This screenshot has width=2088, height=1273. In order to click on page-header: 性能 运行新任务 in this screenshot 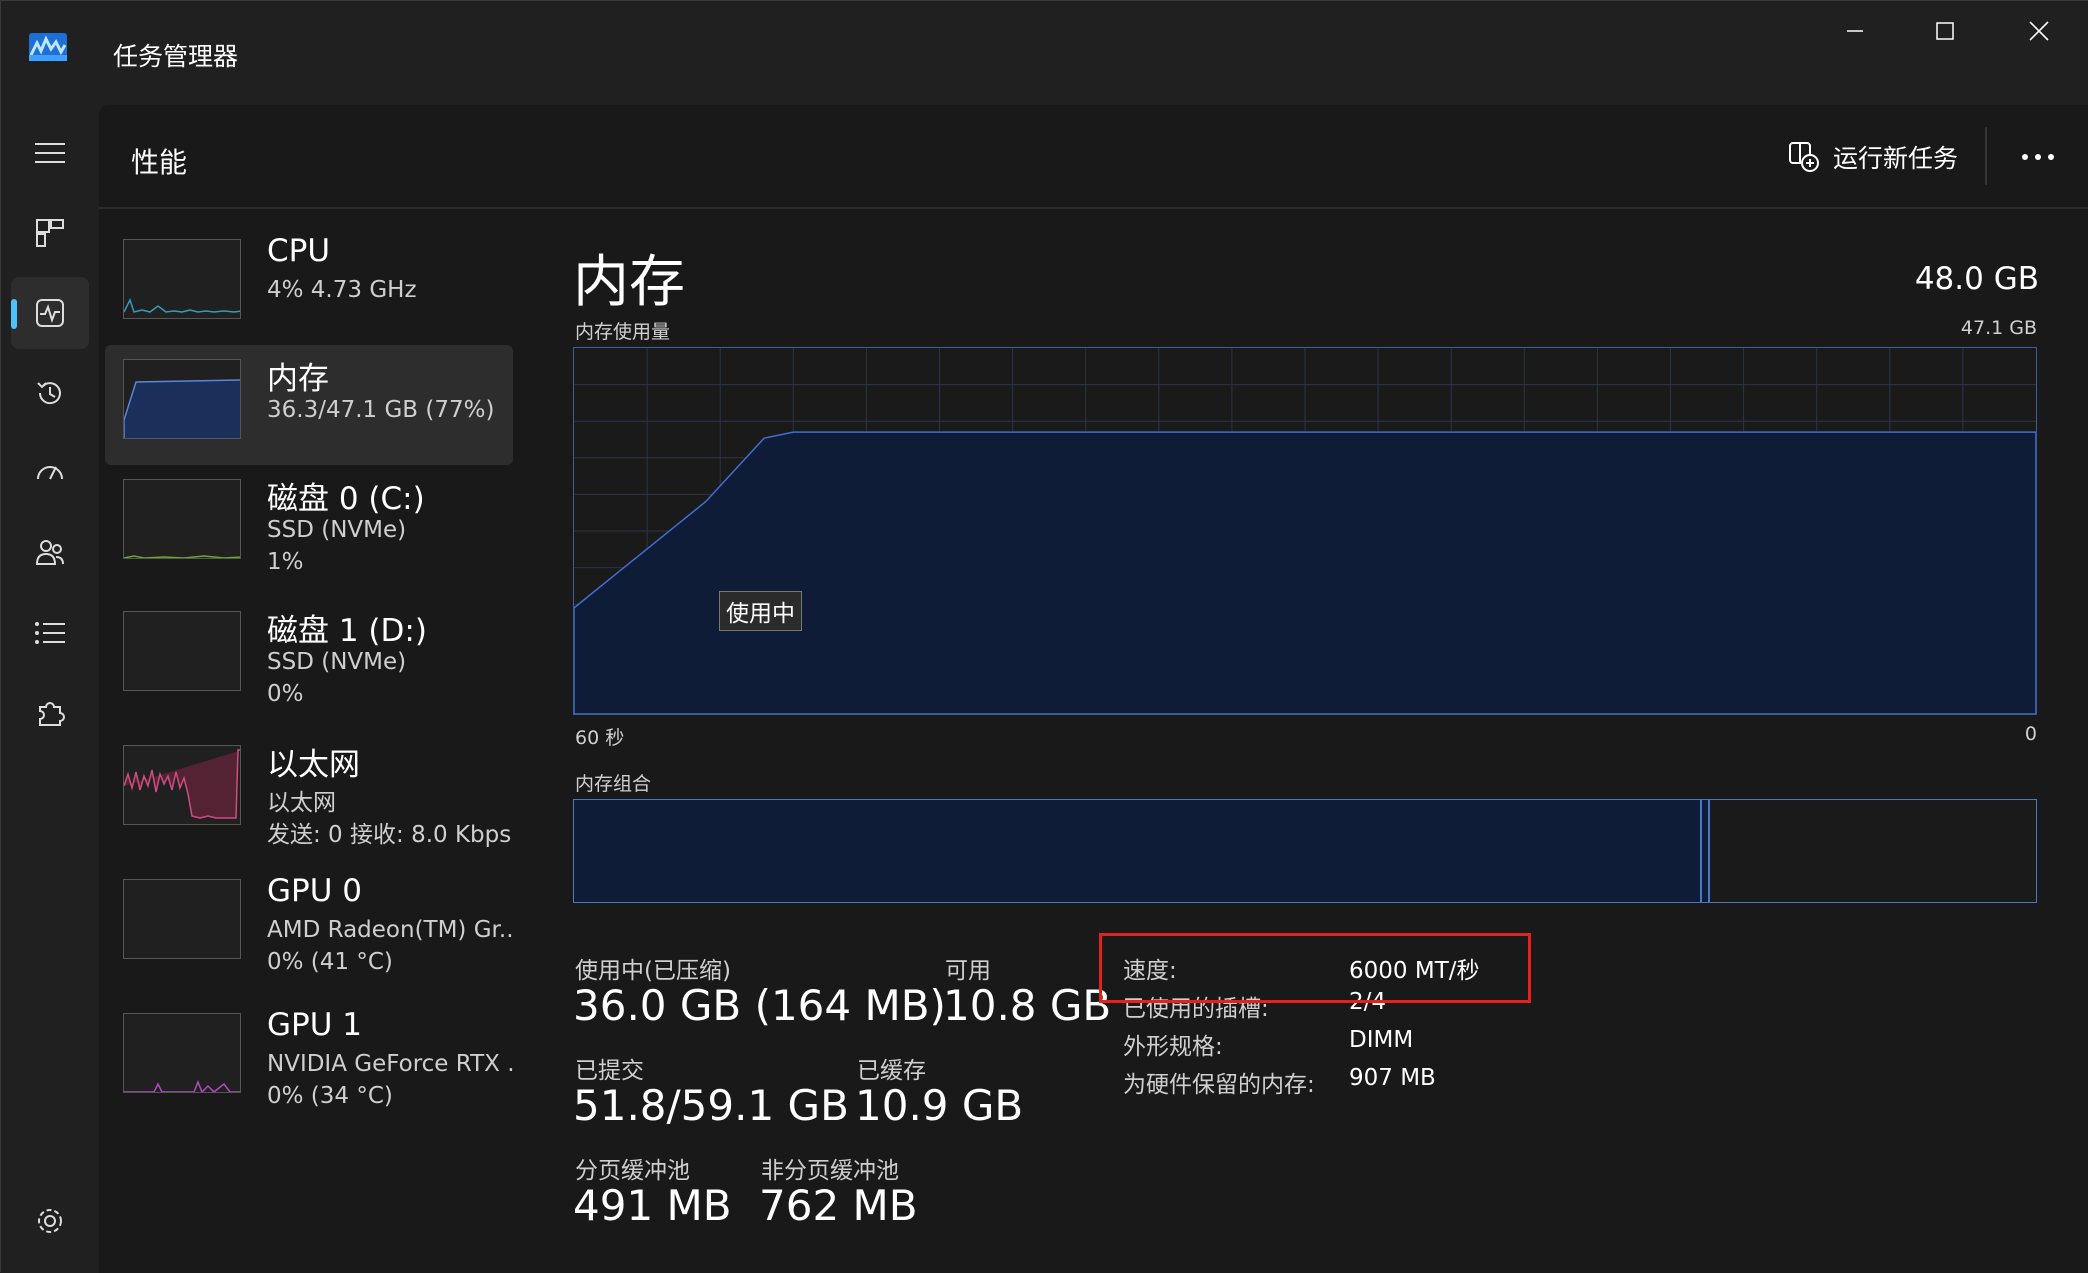, I will do `click(1093, 157)`.